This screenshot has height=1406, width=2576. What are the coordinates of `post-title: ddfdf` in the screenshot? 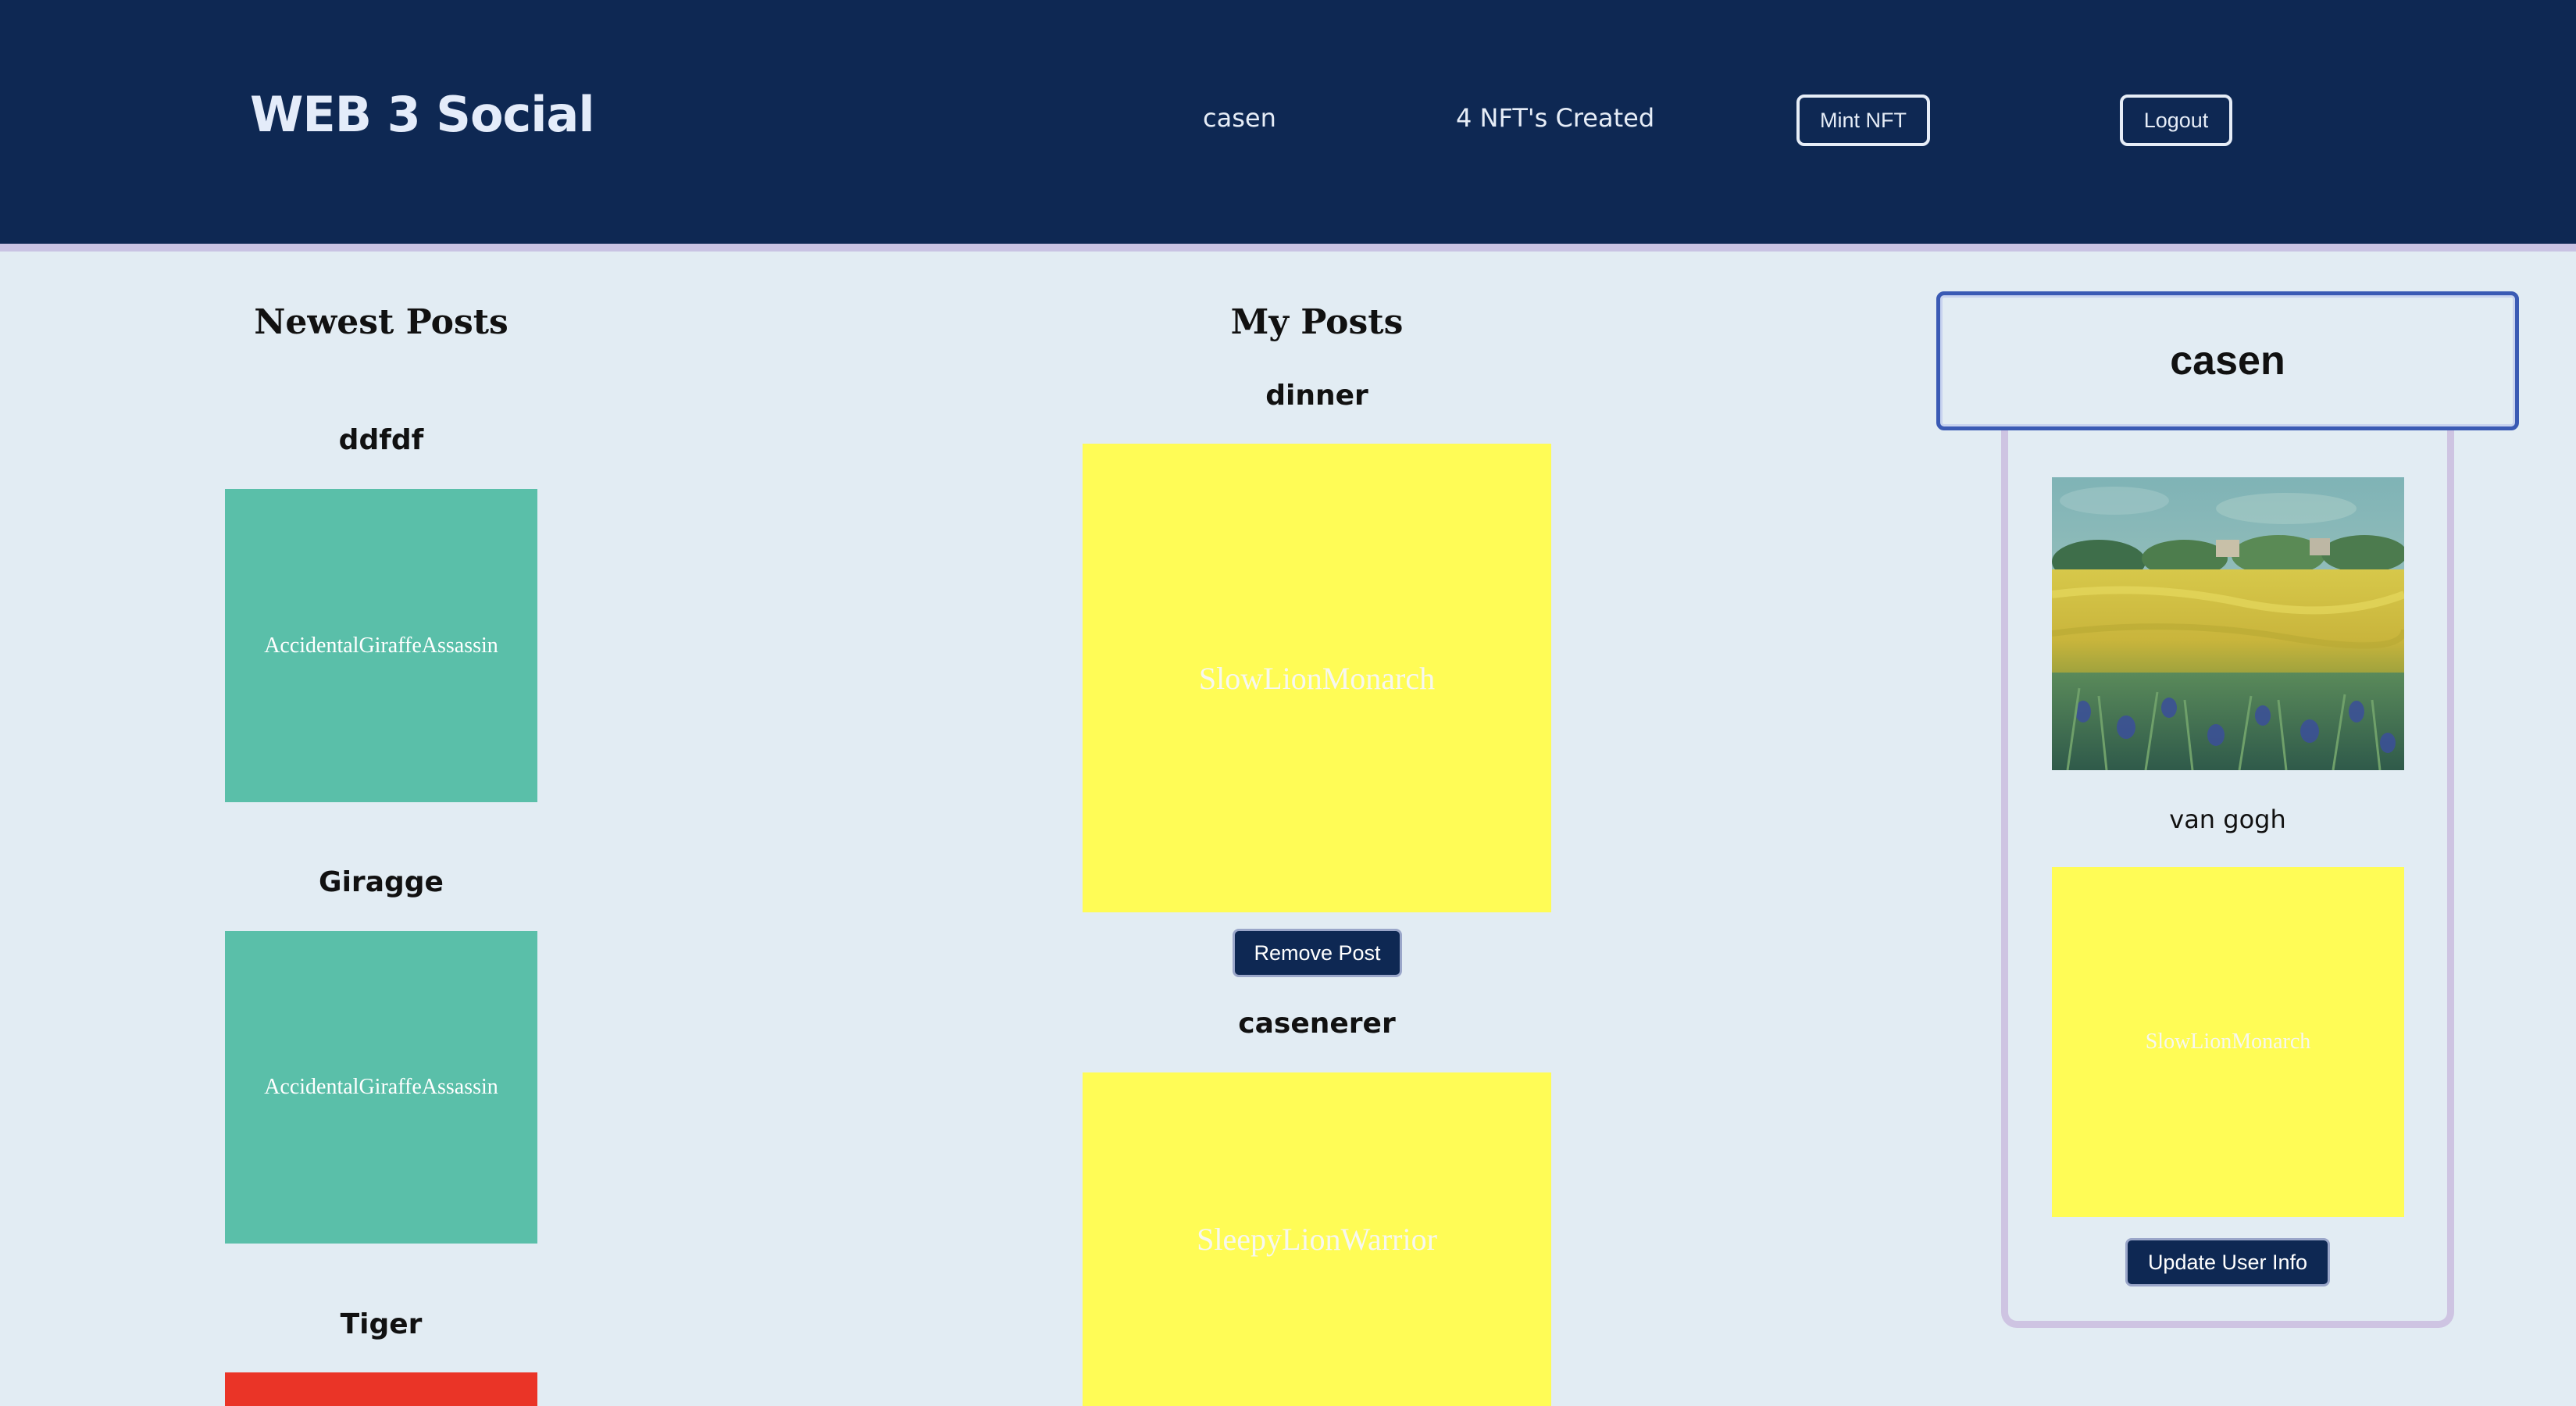 It's located at (381, 440).